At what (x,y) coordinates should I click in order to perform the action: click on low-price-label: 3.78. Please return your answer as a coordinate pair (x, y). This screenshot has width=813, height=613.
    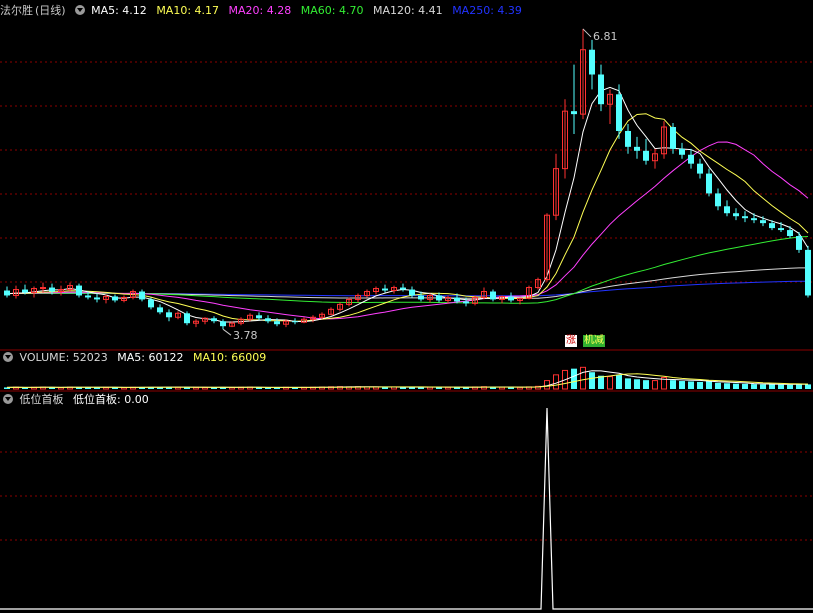
    Looking at the image, I should click on (245, 335).